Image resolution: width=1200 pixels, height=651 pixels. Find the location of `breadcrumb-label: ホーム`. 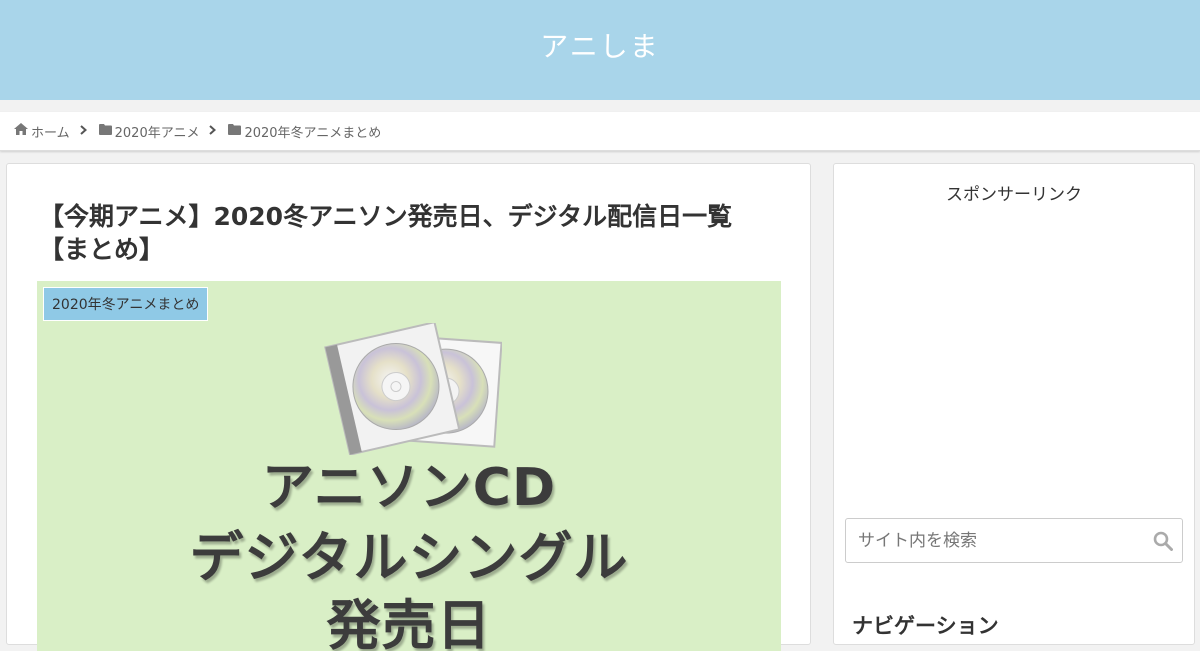

breadcrumb-label: ホーム is located at coordinates (50, 133).